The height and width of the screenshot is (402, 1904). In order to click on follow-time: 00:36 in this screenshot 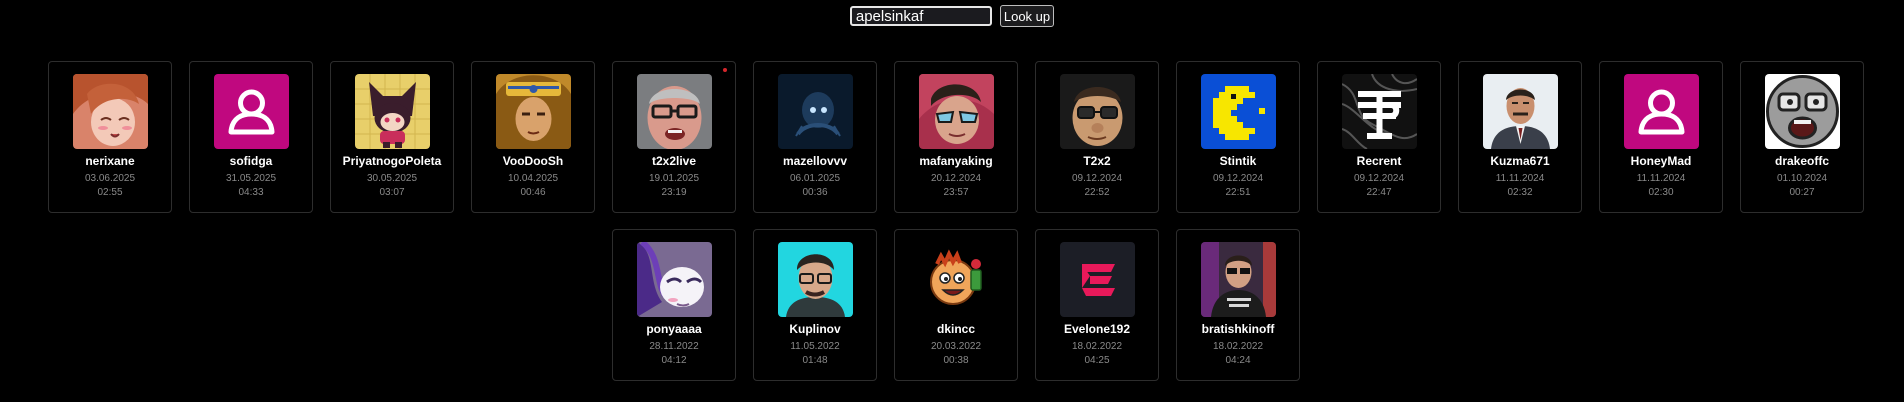, I will do `click(815, 192)`.